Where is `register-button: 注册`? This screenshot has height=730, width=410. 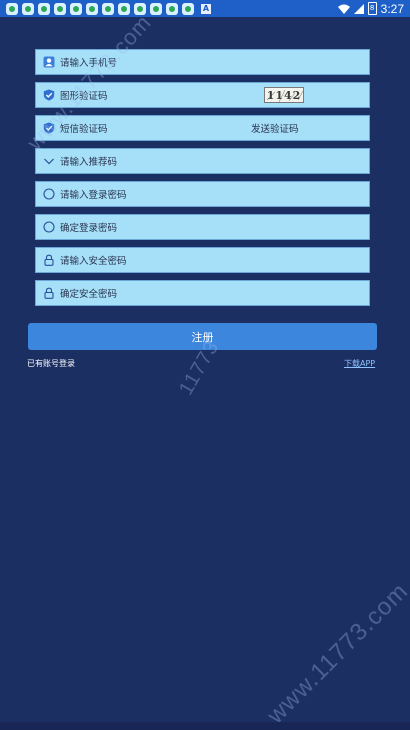
register-button: 注册 is located at coordinates (202, 336).